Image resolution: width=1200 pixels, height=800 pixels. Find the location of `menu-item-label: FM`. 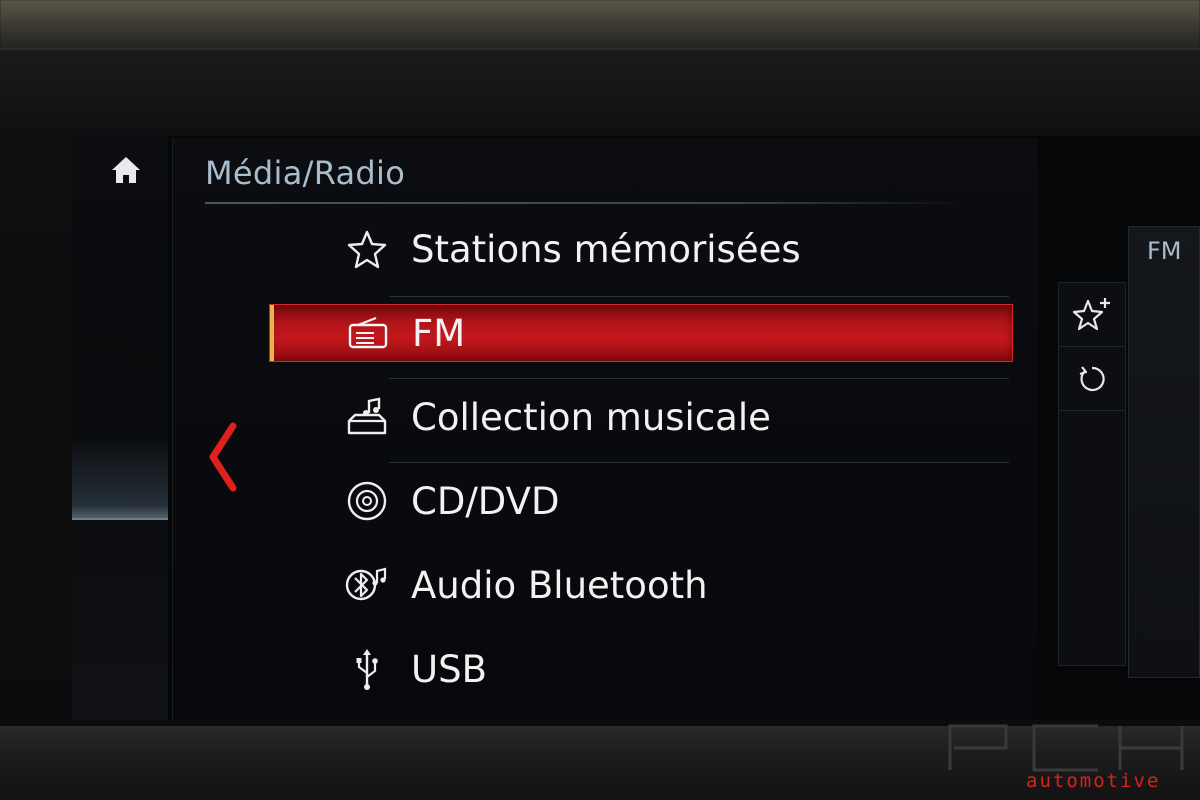

menu-item-label: FM is located at coordinates (439, 333).